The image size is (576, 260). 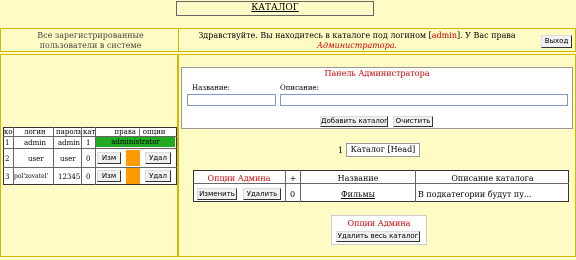 What do you see at coordinates (31, 176) in the screenshot?
I see `users-row-3-login: pol'zovatel'` at bounding box center [31, 176].